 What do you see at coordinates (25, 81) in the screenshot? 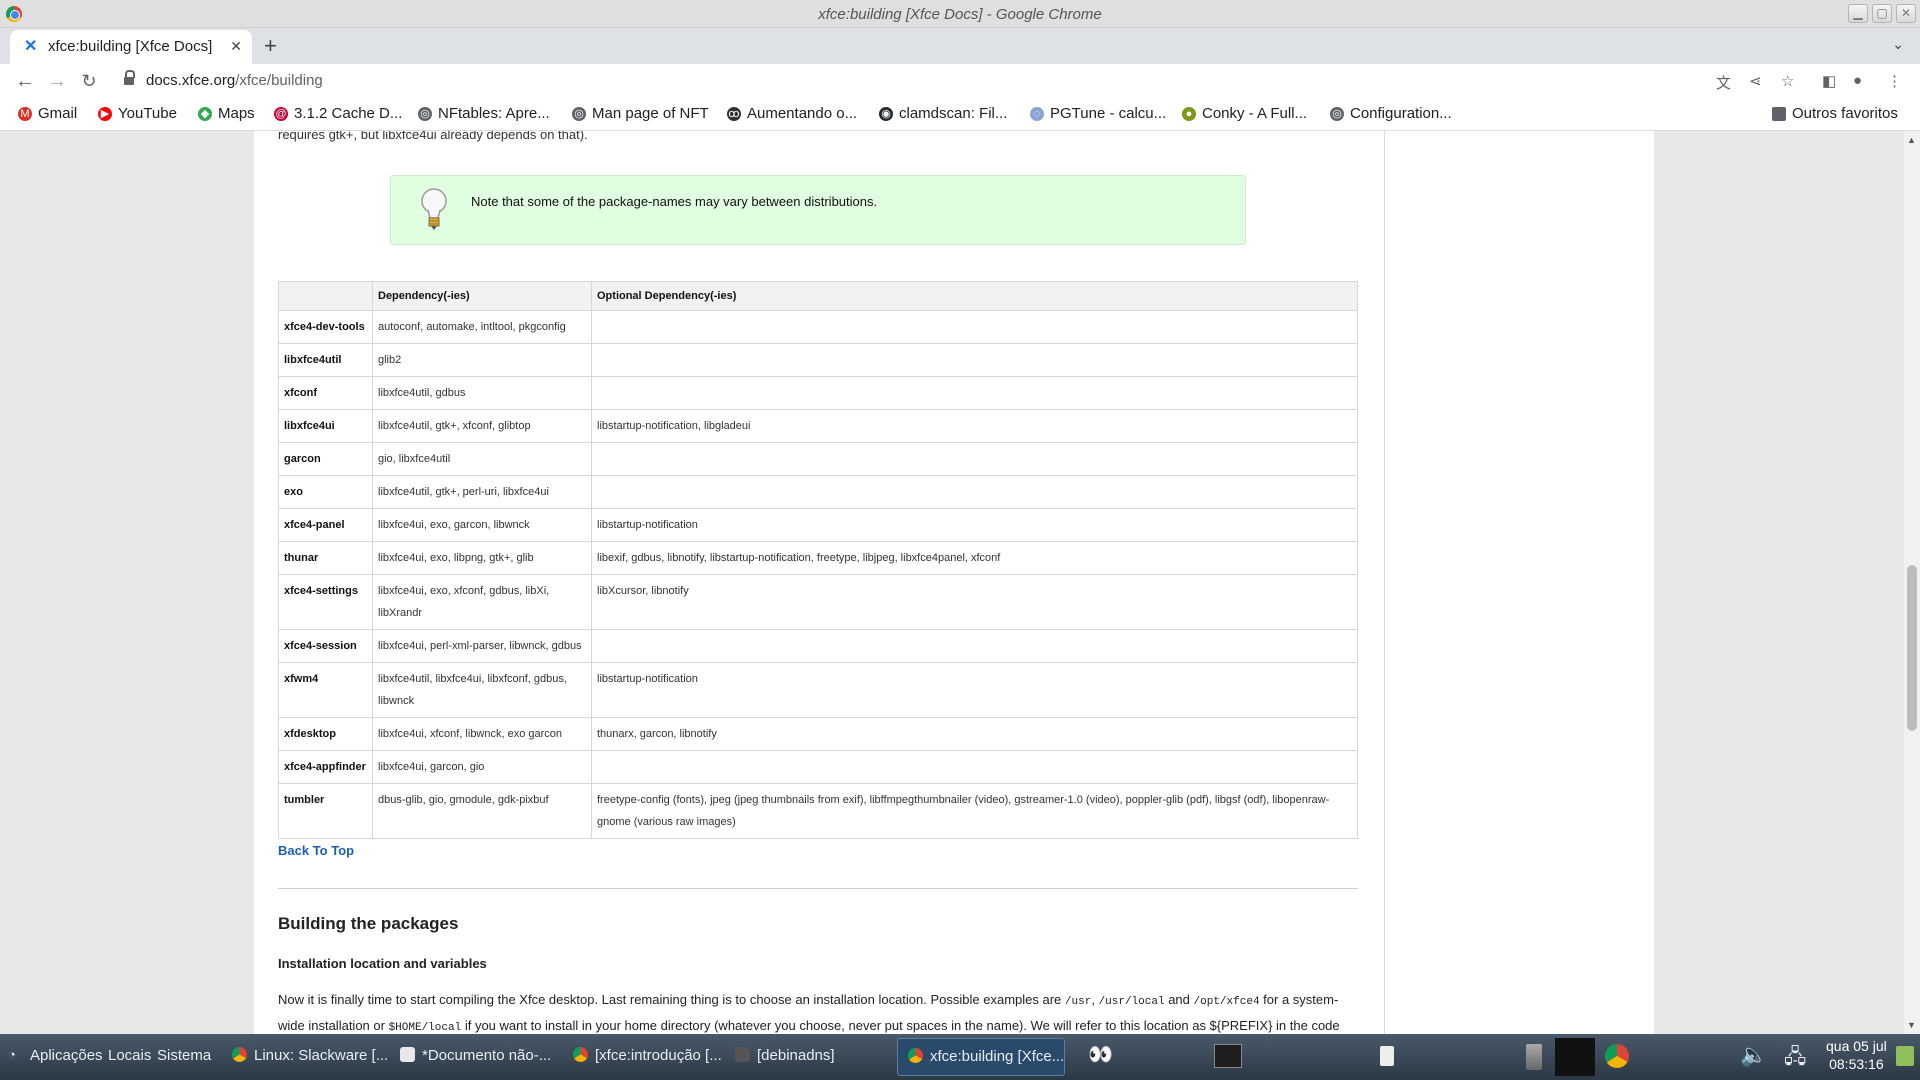
I see `back-arrow-icon: ←` at bounding box center [25, 81].